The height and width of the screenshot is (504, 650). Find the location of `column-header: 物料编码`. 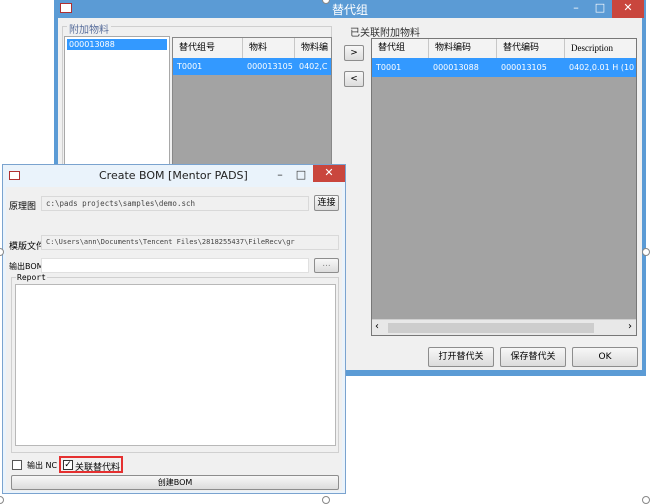

column-header: 物料编码 is located at coordinates (463, 48).